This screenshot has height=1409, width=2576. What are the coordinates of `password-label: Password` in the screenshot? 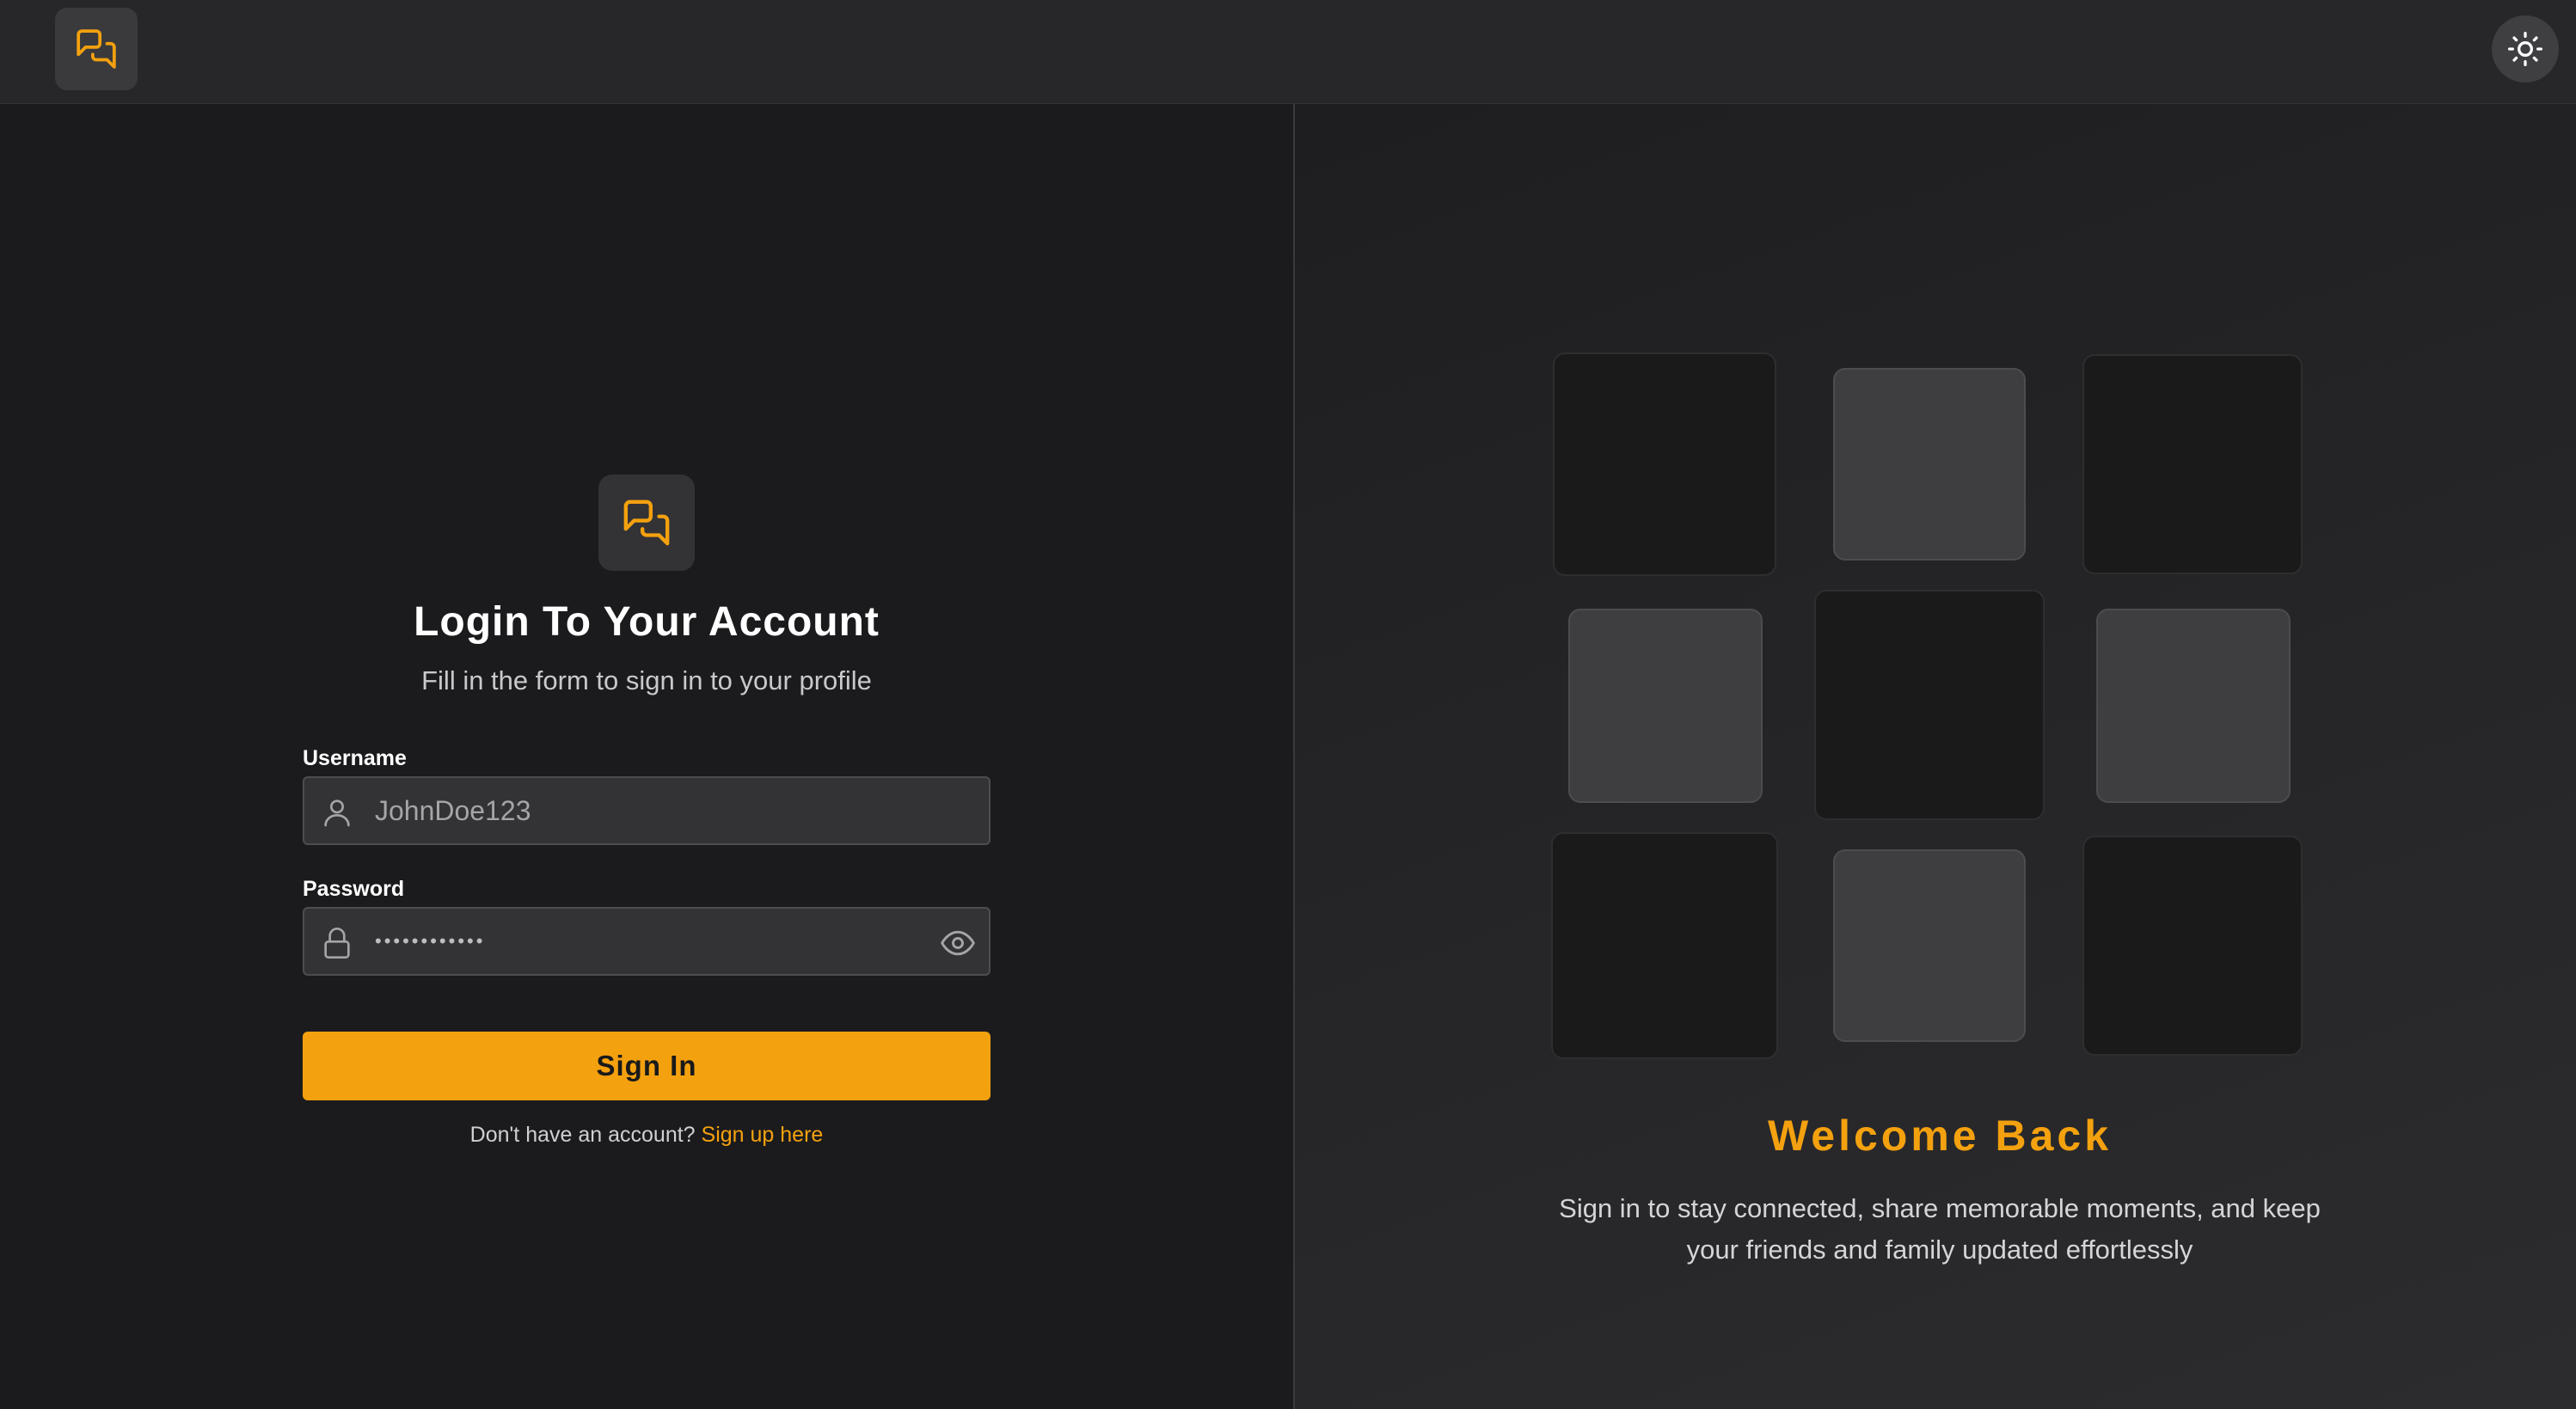 It's located at (354, 889).